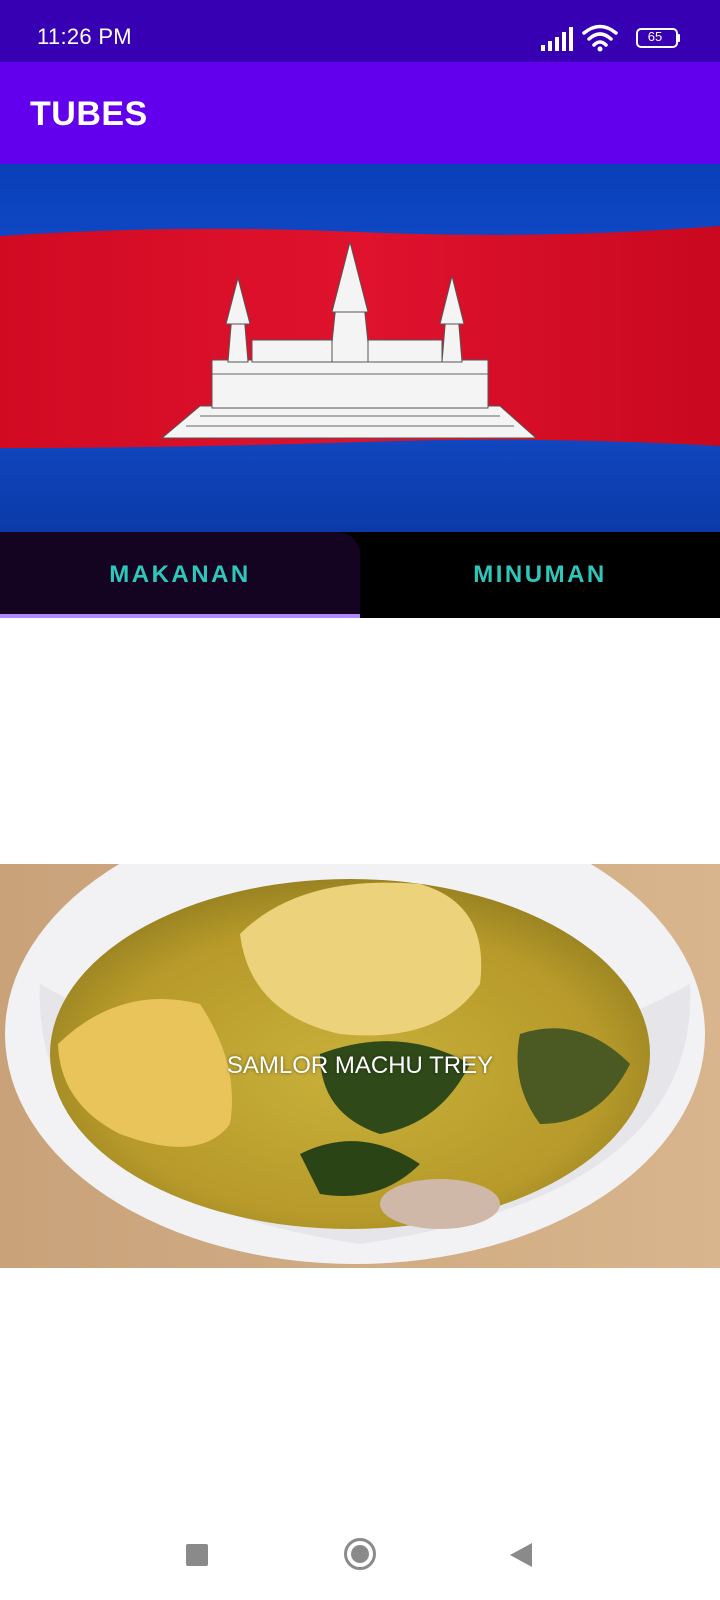 The width and height of the screenshot is (720, 1600). What do you see at coordinates (360, 113) in the screenshot?
I see `app-bar: TUBES` at bounding box center [360, 113].